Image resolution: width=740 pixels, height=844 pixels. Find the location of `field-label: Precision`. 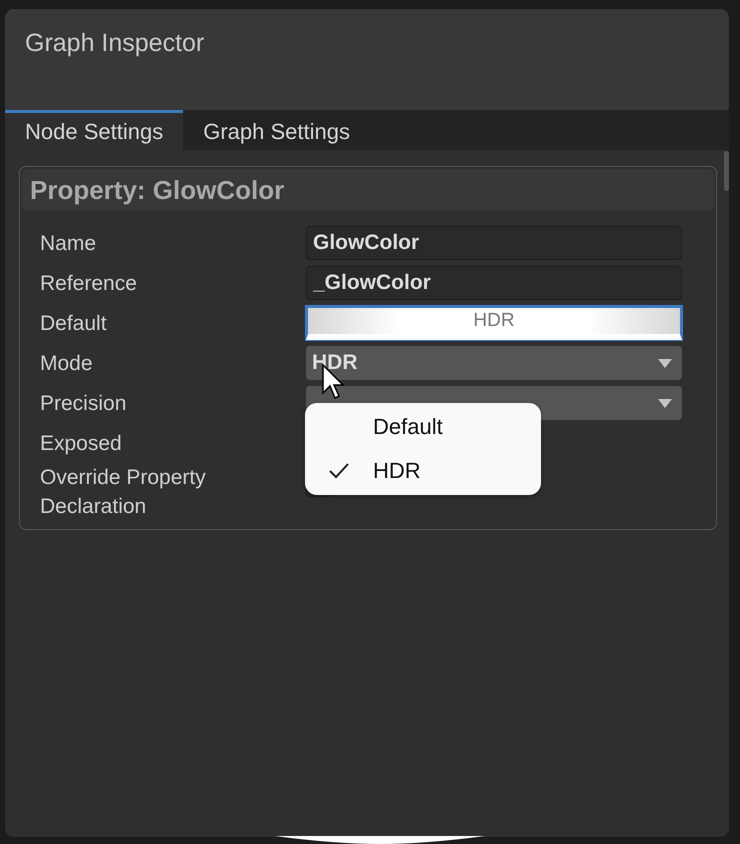

field-label: Precision is located at coordinates (84, 403).